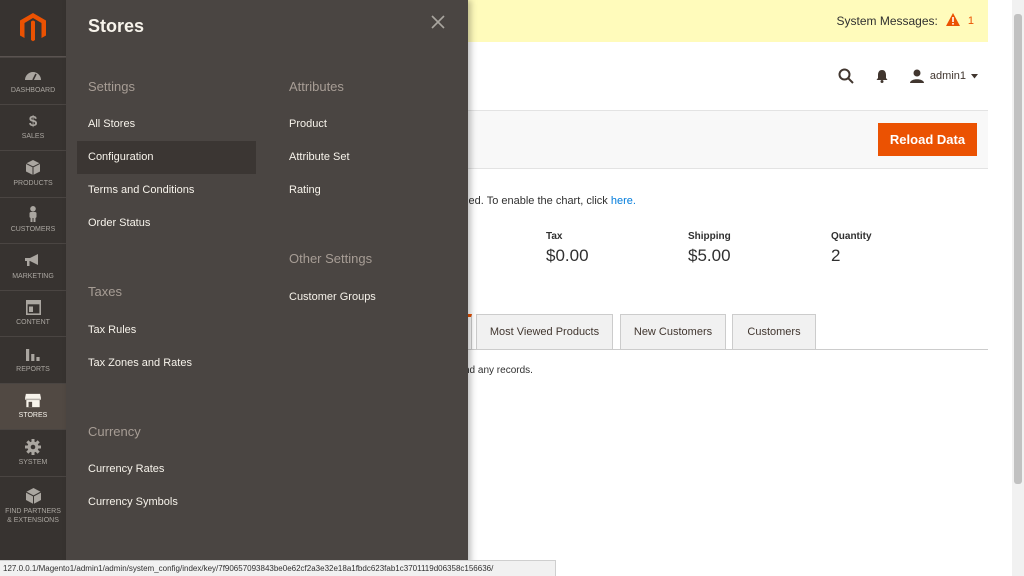  What do you see at coordinates (438, 24) in the screenshot?
I see `close-icon` at bounding box center [438, 24].